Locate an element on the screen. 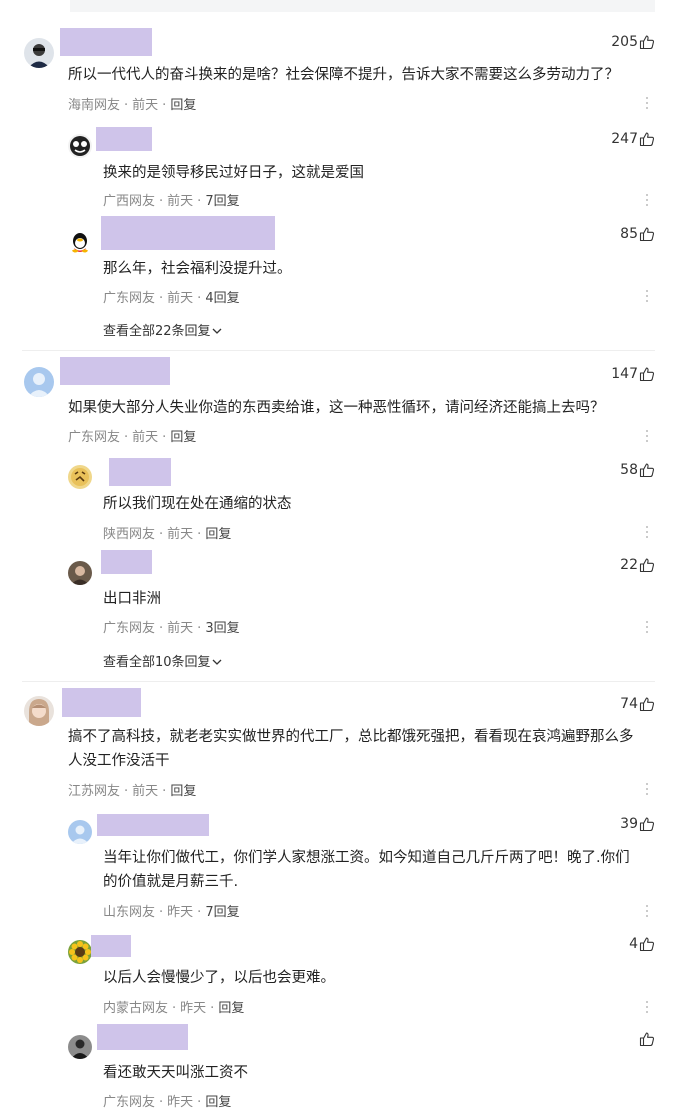 The image size is (675, 1112). comment-text: 所以一代代人的奋斗换来的是啥？社会保障不提升，告诉大家不需要这么多劳动力了？ is located at coordinates (343, 75).